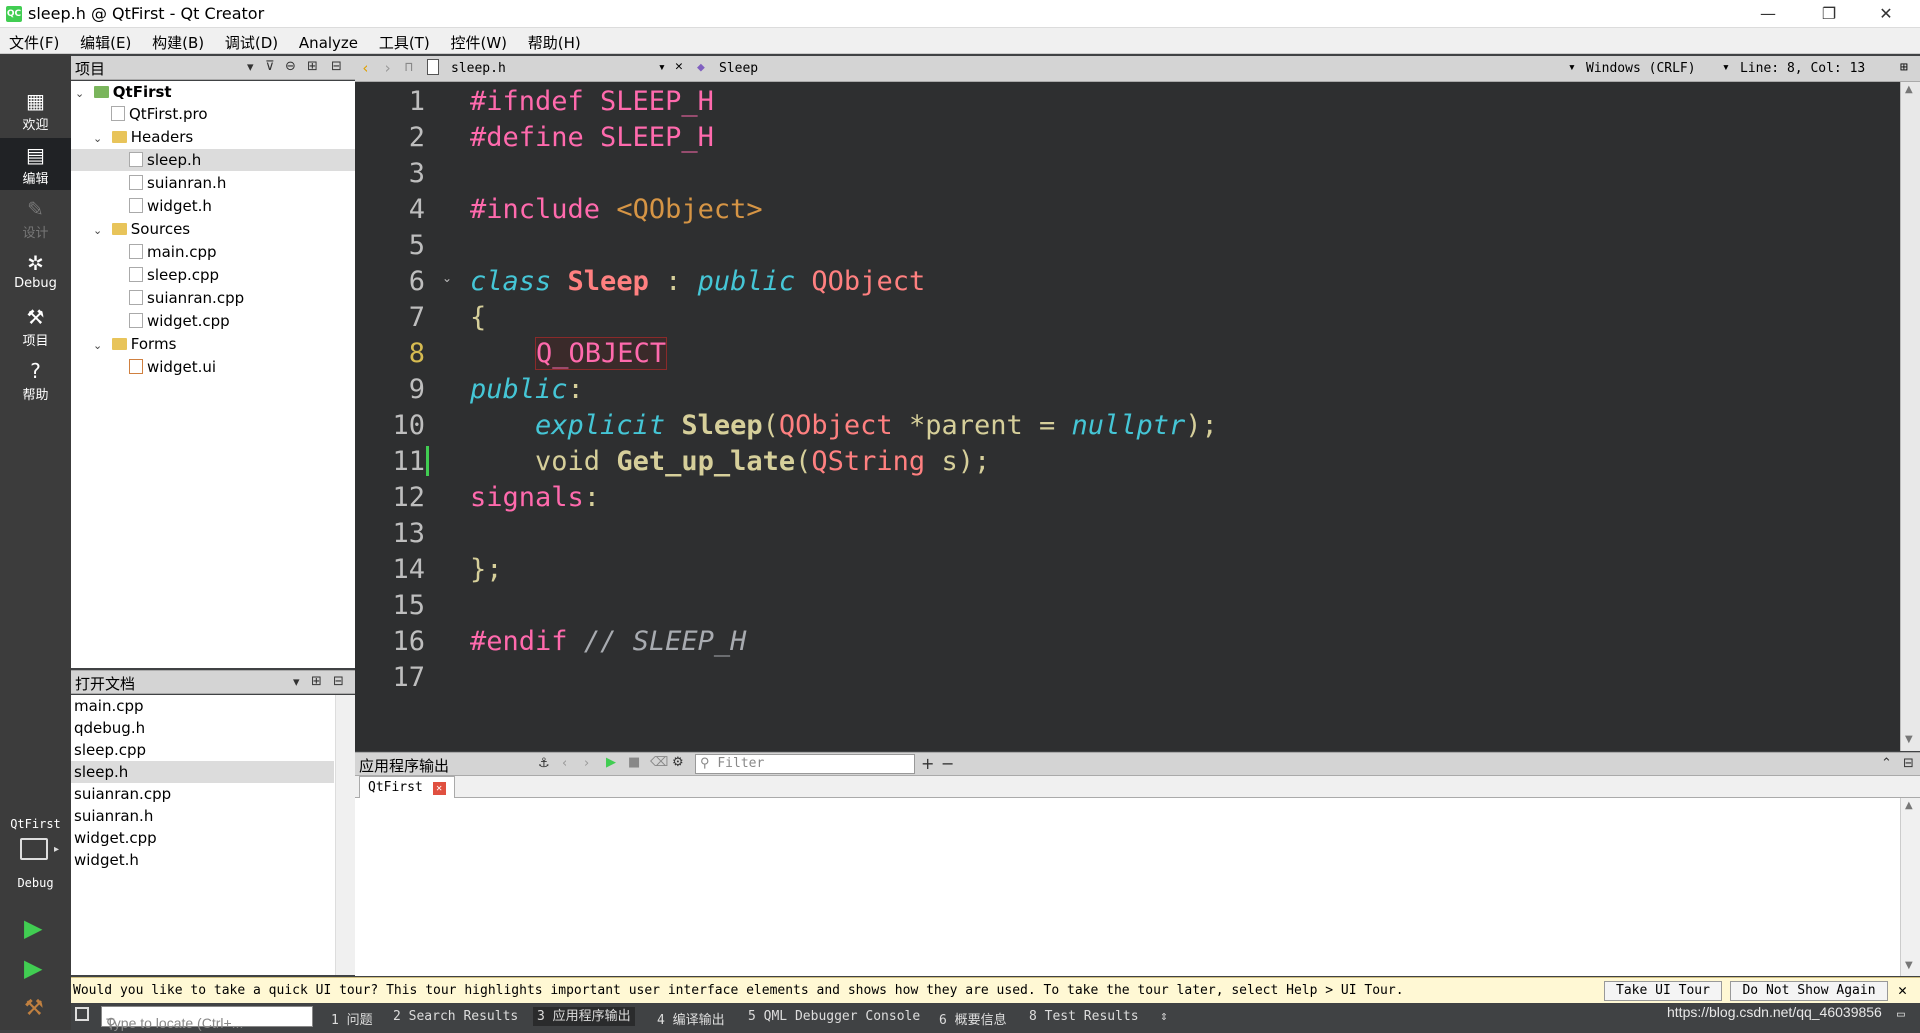 The image size is (1920, 1033). I want to click on status-tab-app-output: 3 应用程序输出, so click(584, 1016).